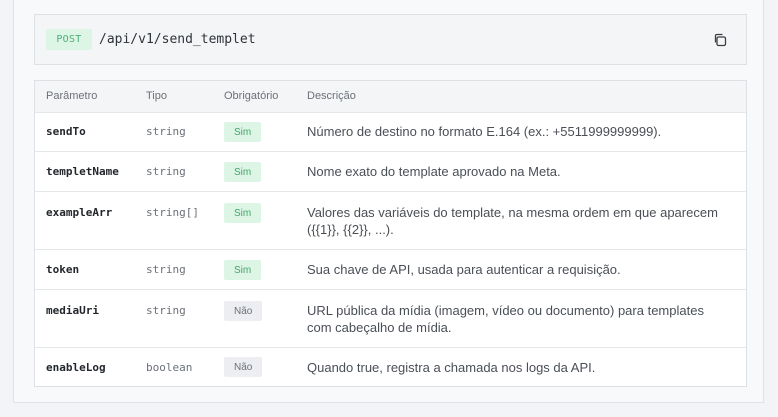 Image resolution: width=778 pixels, height=417 pixels. I want to click on param-description: Nome exato do template aprovado na Meta., so click(434, 171).